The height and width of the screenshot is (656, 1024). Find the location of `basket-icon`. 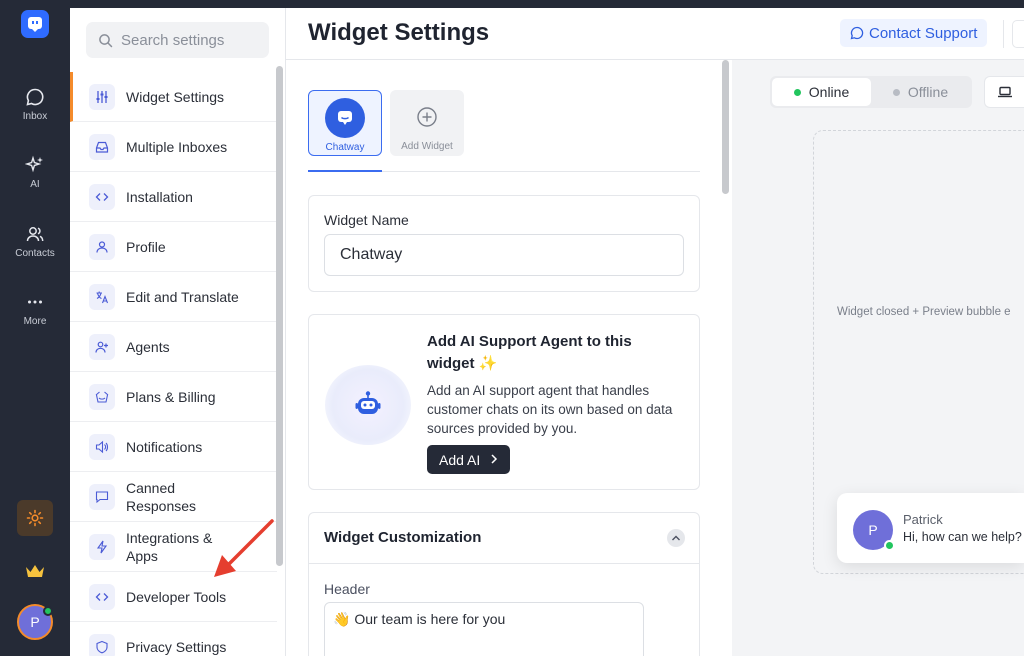

basket-icon is located at coordinates (102, 396).